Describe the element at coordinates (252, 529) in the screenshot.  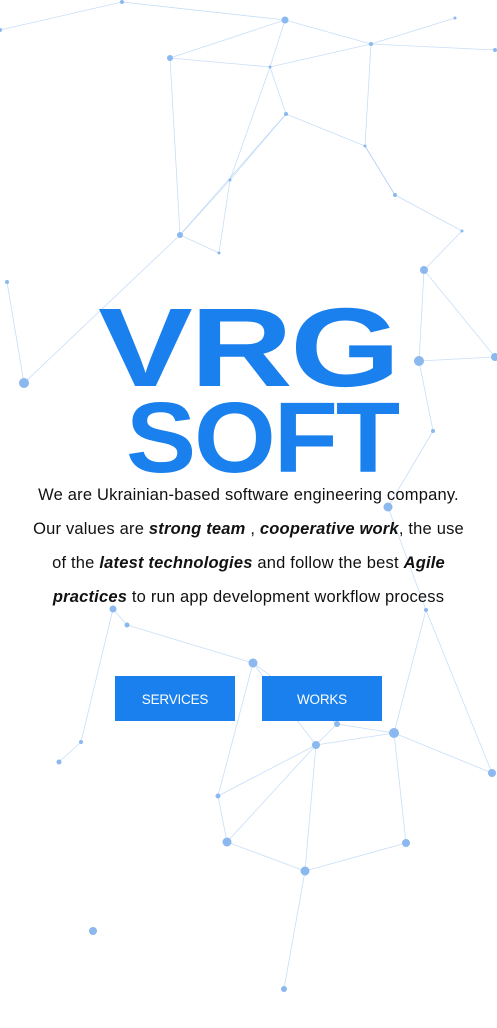
I see `tagline-text: ,` at that location.